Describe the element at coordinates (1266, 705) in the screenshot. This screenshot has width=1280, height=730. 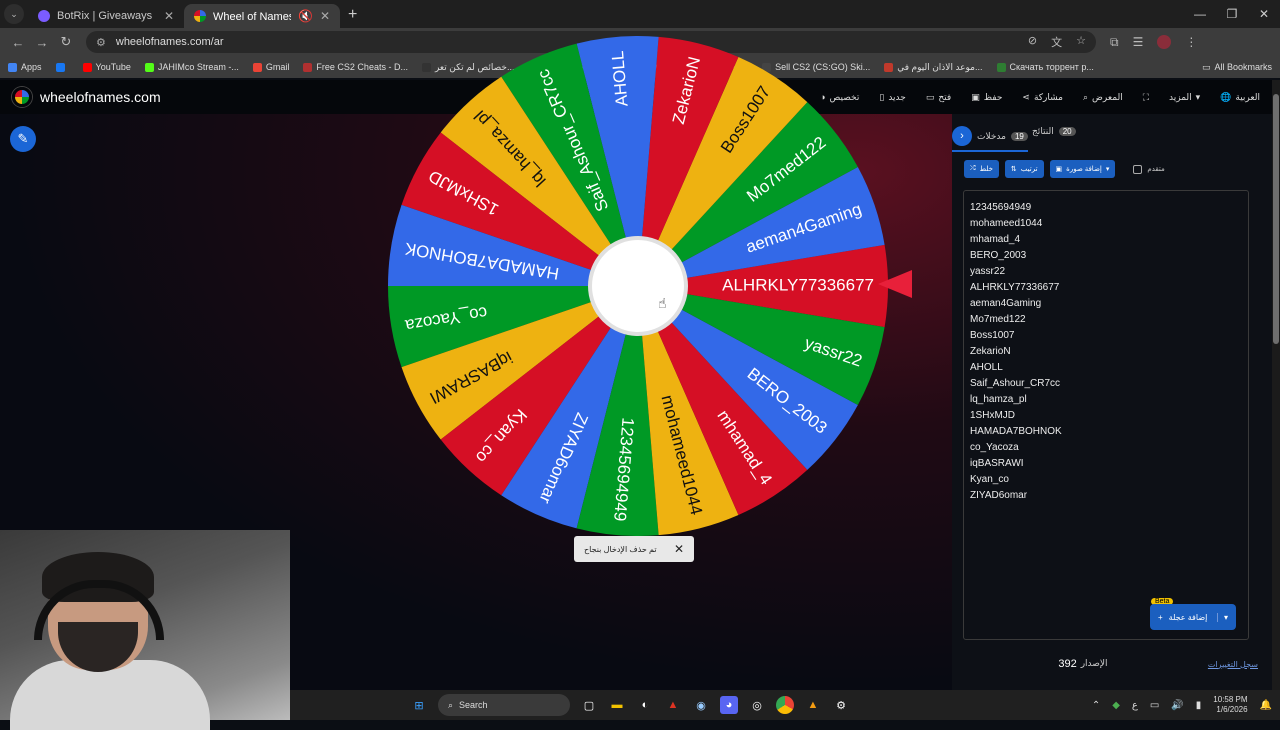
I see `notification-bell-icon: 🔔` at that location.